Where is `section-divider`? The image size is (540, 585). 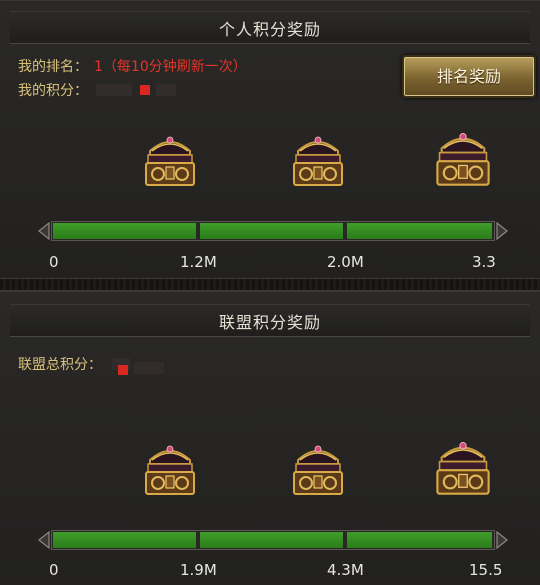 section-divider is located at coordinates (270, 284).